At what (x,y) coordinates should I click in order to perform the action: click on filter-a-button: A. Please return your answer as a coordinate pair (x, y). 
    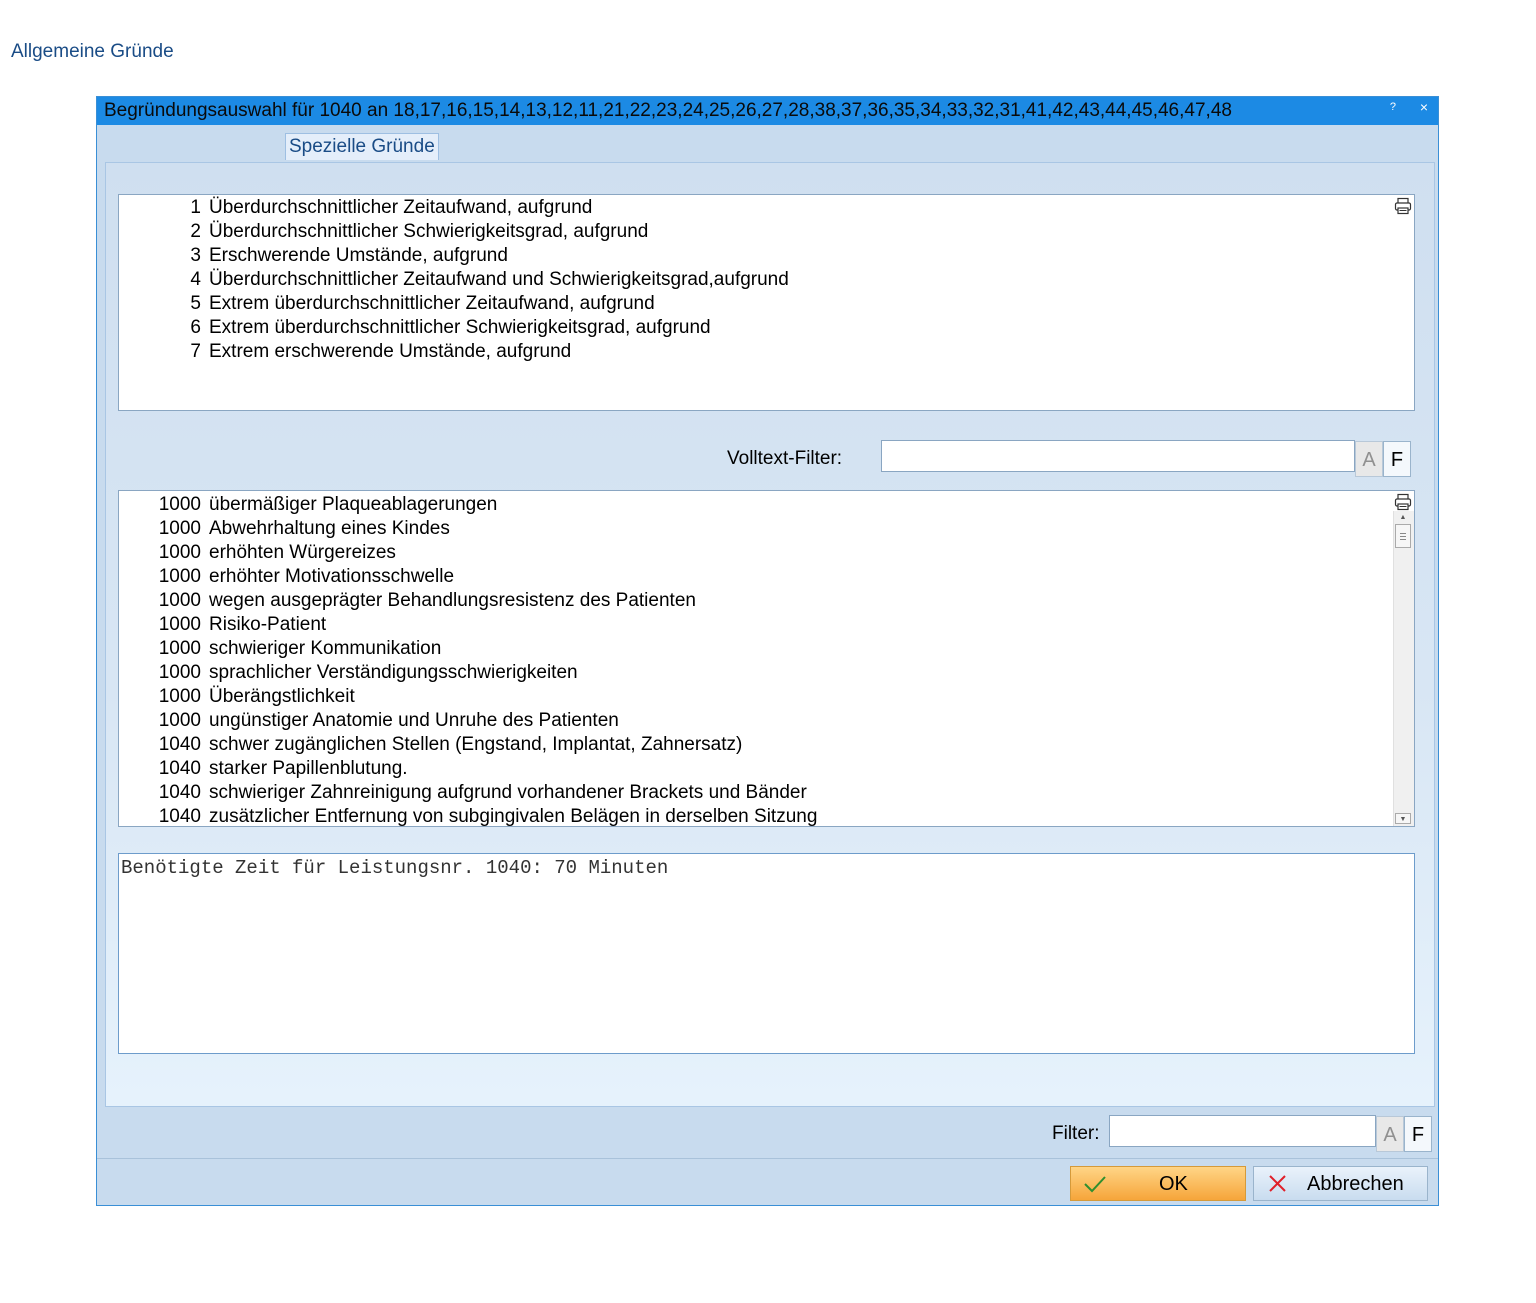
    Looking at the image, I should click on (1390, 1134).